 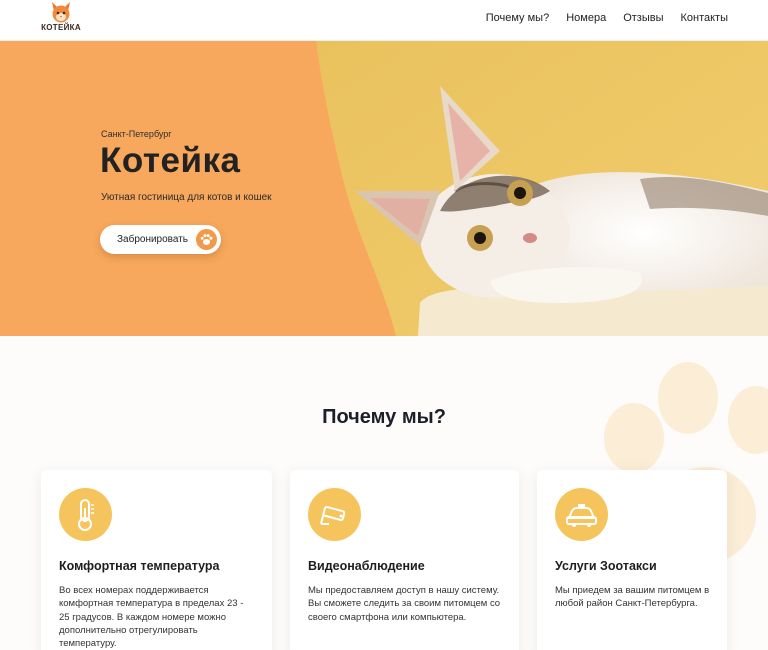 I want to click on card-title: Комфортная температура, so click(x=139, y=566).